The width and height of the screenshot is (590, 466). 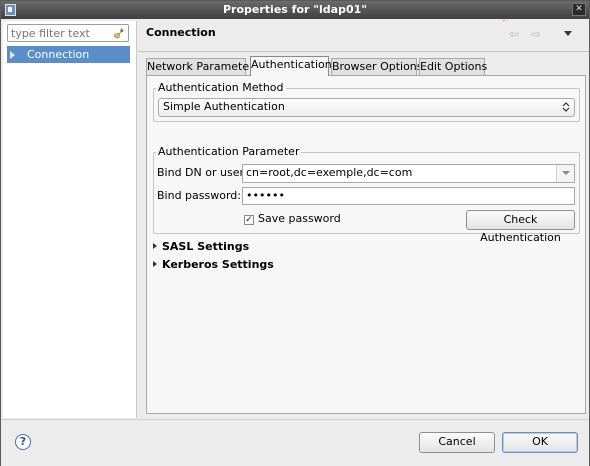 What do you see at coordinates (202, 172) in the screenshot?
I see `bind-dn-label: Bind DN or user:` at bounding box center [202, 172].